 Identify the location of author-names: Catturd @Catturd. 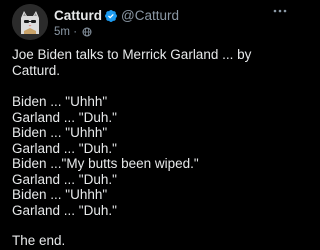
(116, 16).